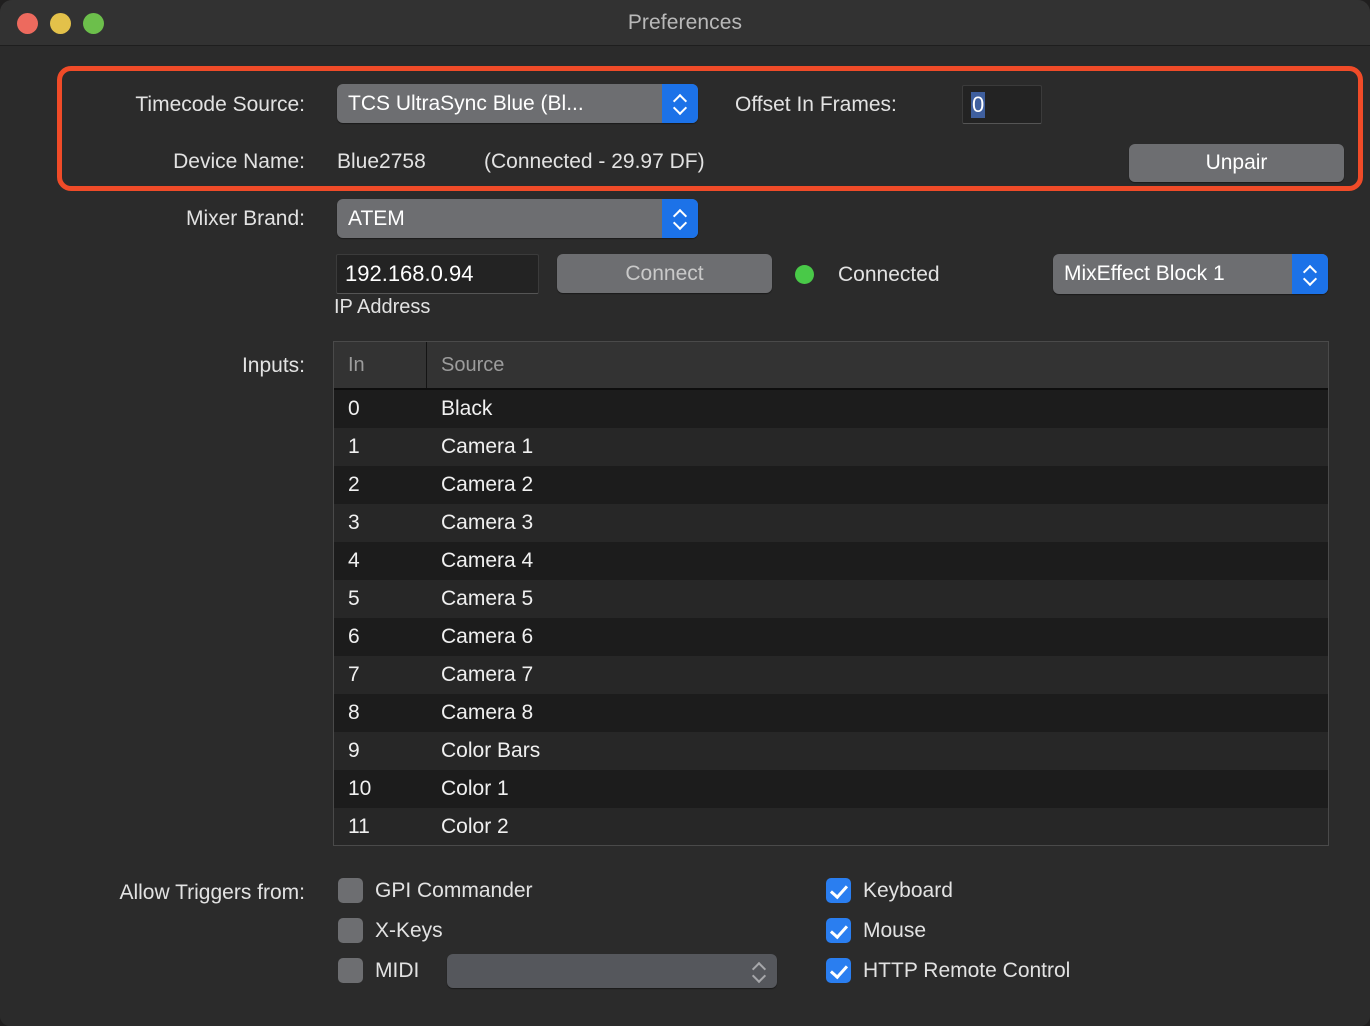  I want to click on cell-in: 9, so click(354, 750).